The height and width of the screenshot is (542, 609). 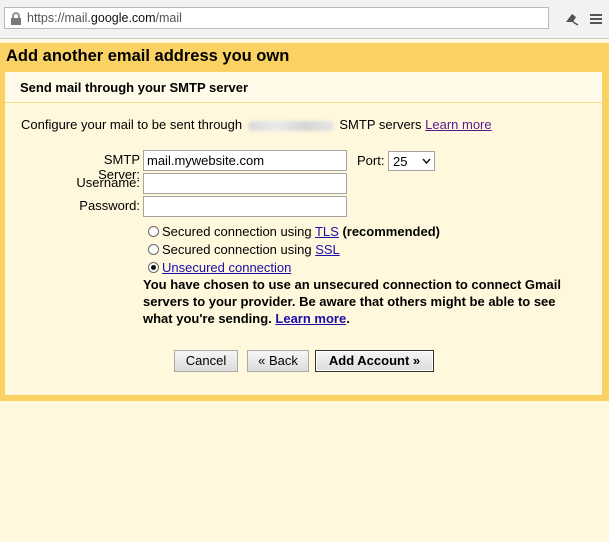 What do you see at coordinates (132, 124) in the screenshot?
I see `intro-before: Configure your mail to be sent through` at bounding box center [132, 124].